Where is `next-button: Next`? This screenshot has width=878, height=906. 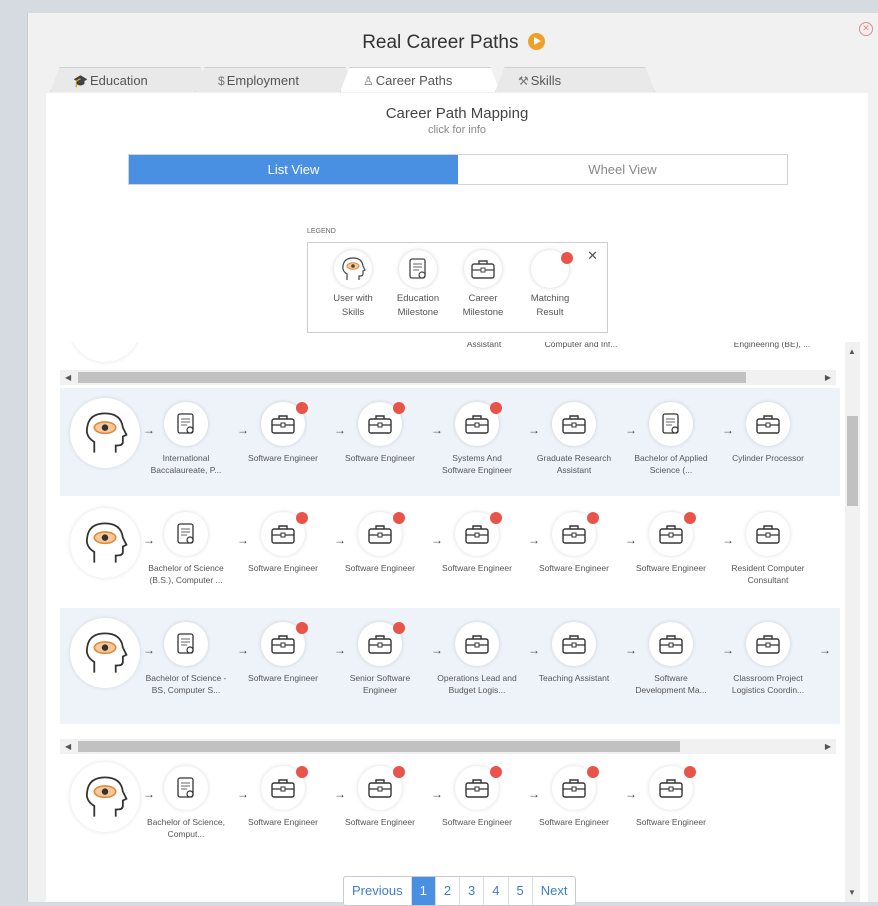
next-button: Next is located at coordinates (554, 891).